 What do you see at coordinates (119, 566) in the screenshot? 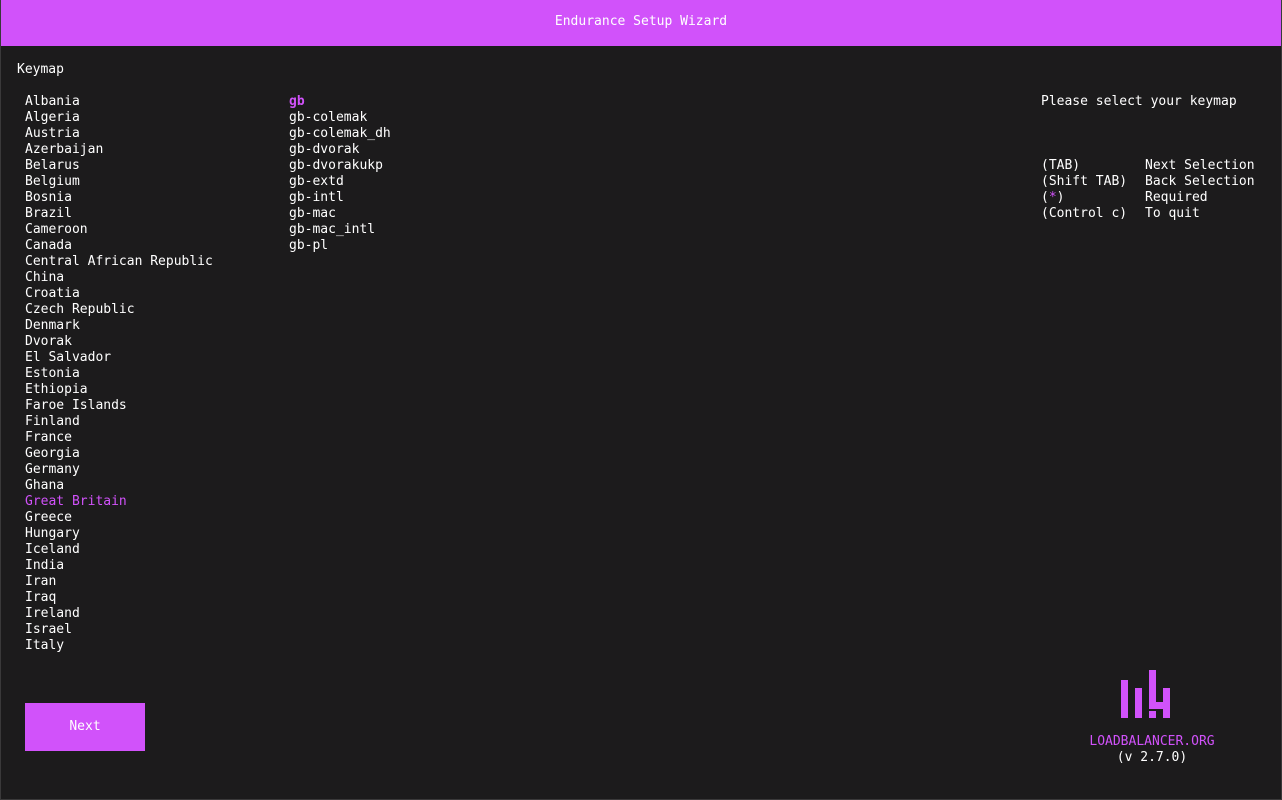
I see `country-option: India` at bounding box center [119, 566].